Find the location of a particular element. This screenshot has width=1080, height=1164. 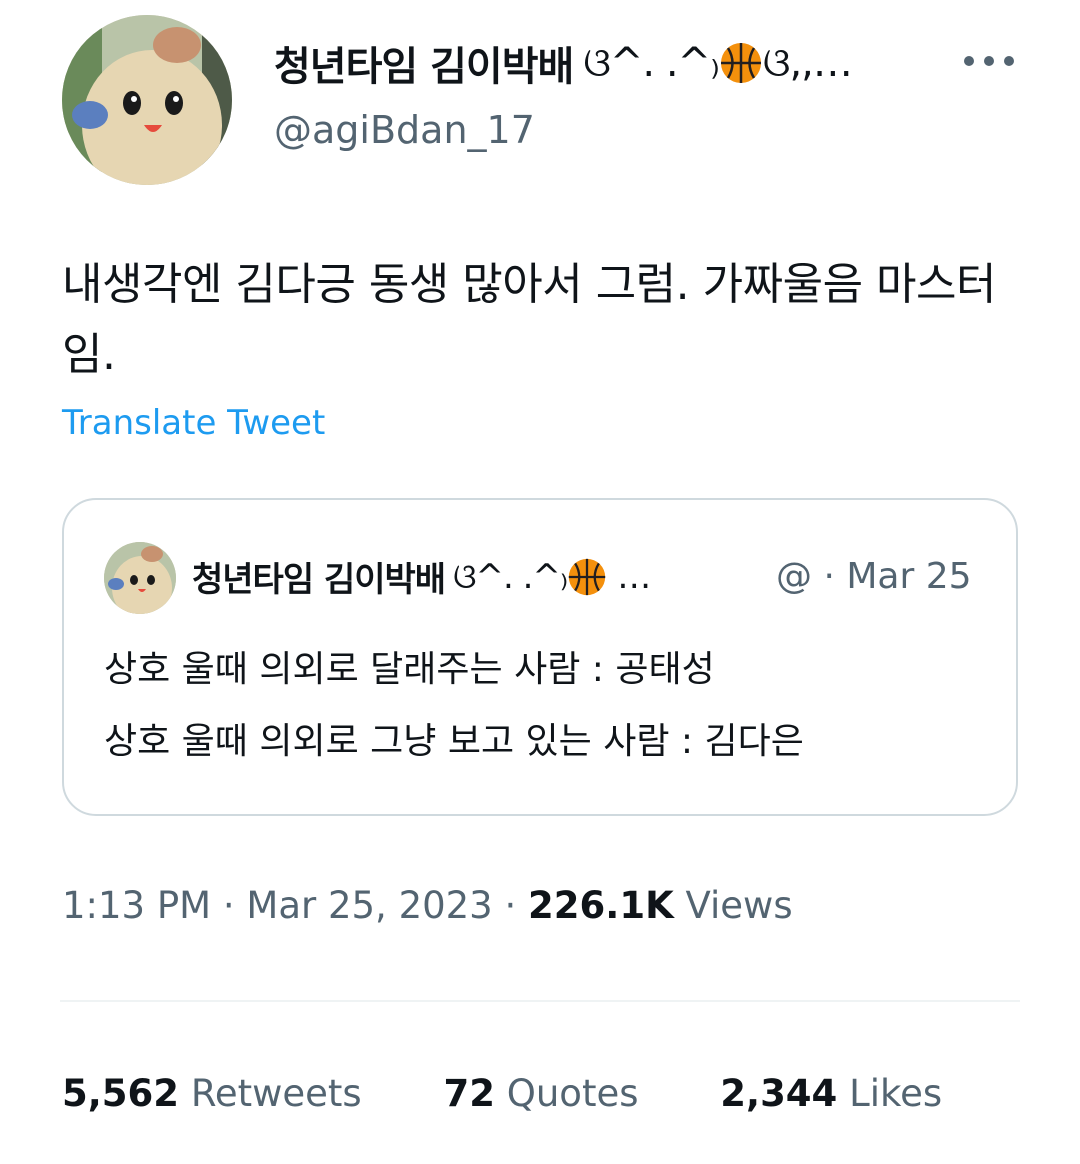

views-count: 226.1K is located at coordinates (601, 905).